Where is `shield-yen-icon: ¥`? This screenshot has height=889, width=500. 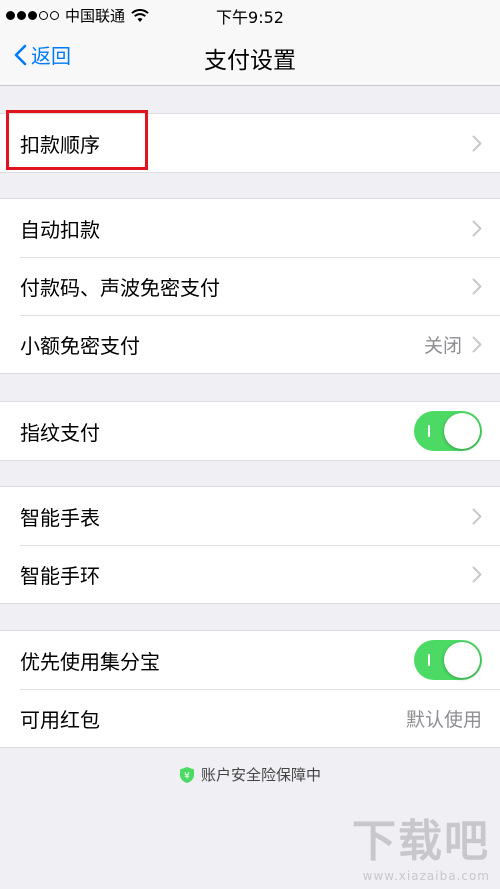 shield-yen-icon: ¥ is located at coordinates (186, 774).